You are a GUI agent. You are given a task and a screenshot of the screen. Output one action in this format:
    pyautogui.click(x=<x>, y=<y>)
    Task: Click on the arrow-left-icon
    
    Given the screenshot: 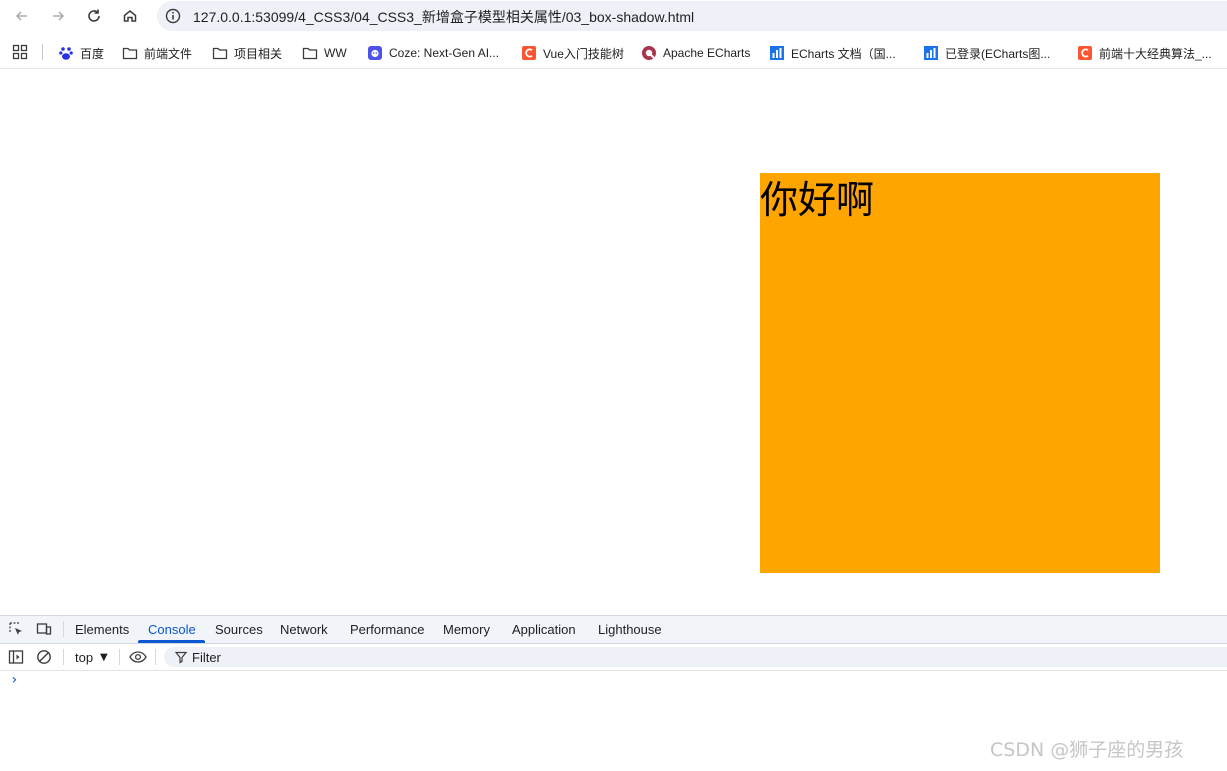 What is the action you would take?
    pyautogui.click(x=21, y=16)
    